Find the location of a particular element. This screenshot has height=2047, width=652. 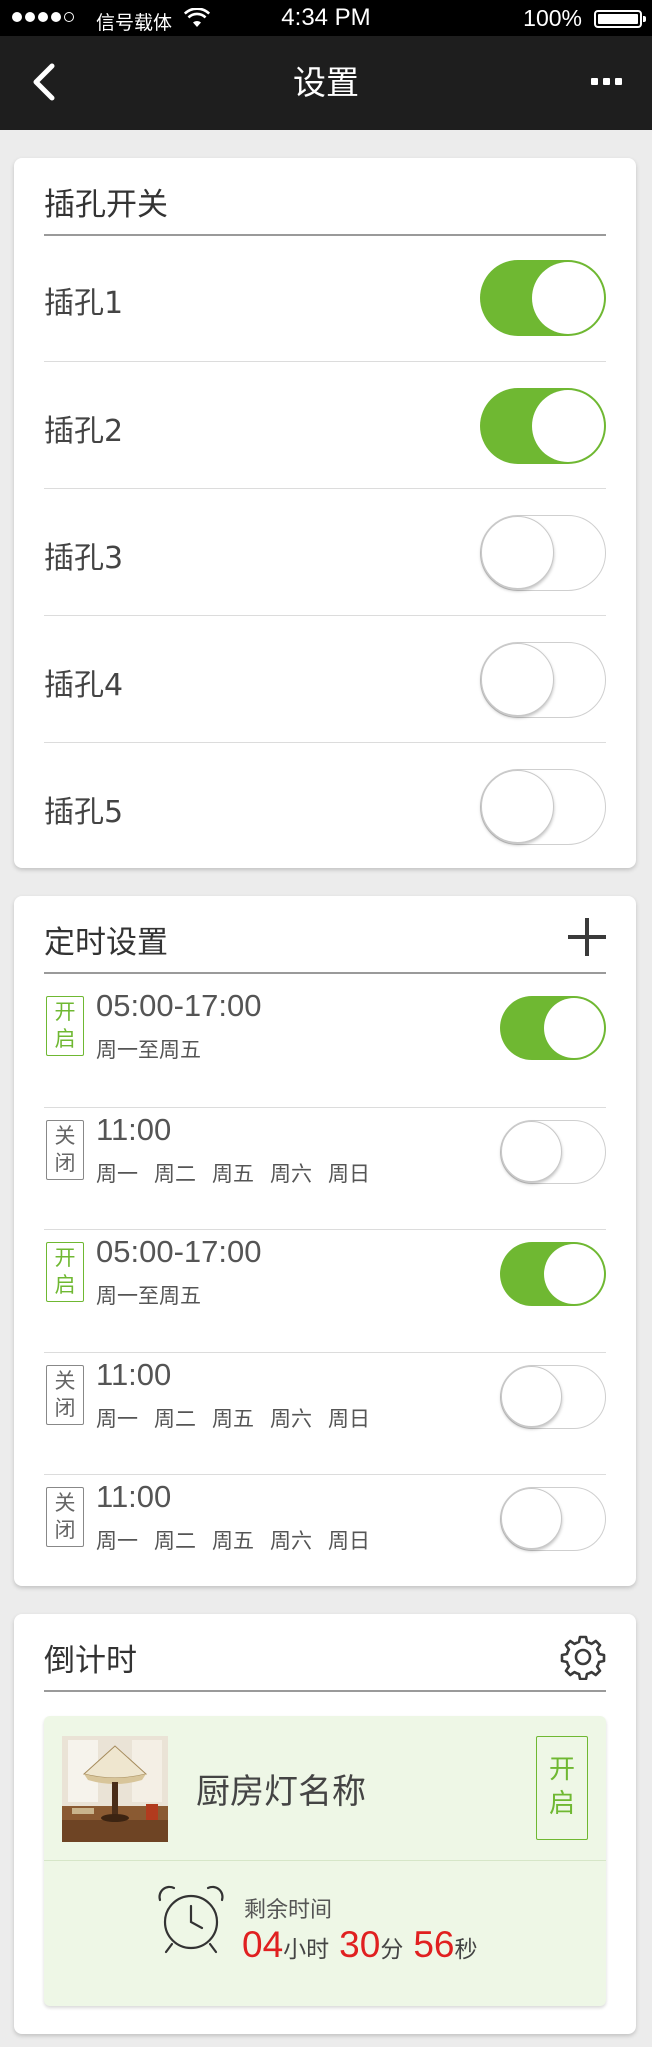

socket-row: 插孔1 is located at coordinates (325, 297).